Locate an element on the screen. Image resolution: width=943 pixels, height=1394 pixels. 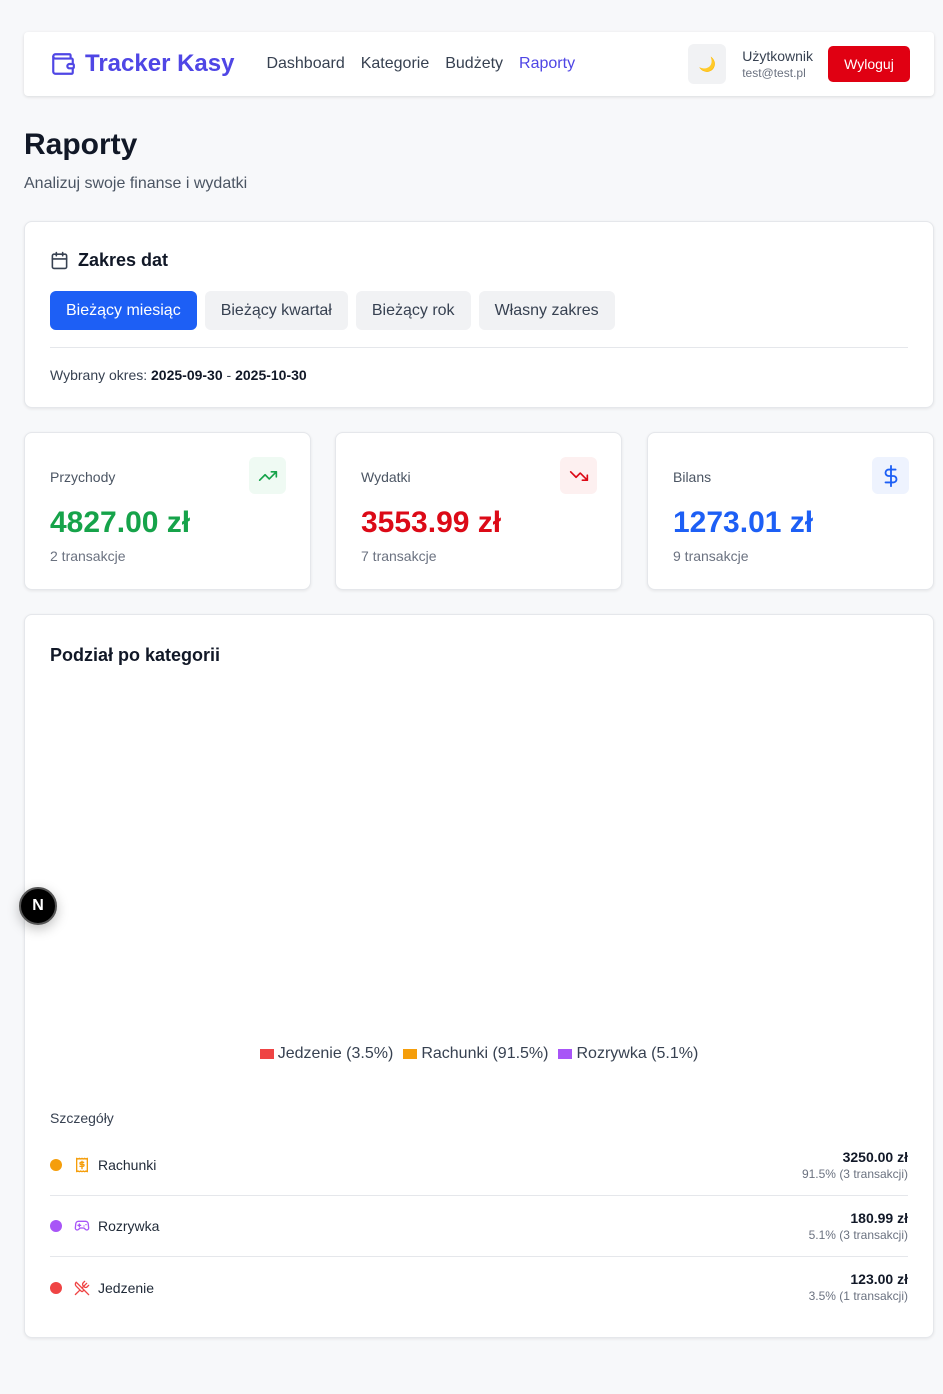
selected-period: Wybrany okres: 2025-09-30 - 2025-10-30 is located at coordinates (178, 375).